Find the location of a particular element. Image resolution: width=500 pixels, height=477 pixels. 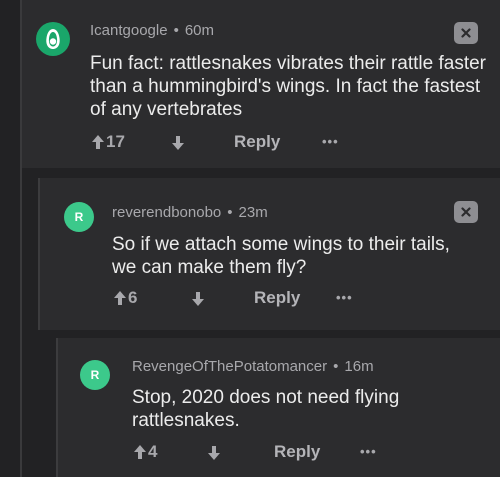

comment-meta: Icantgoogle • 60m is located at coordinates (152, 30).